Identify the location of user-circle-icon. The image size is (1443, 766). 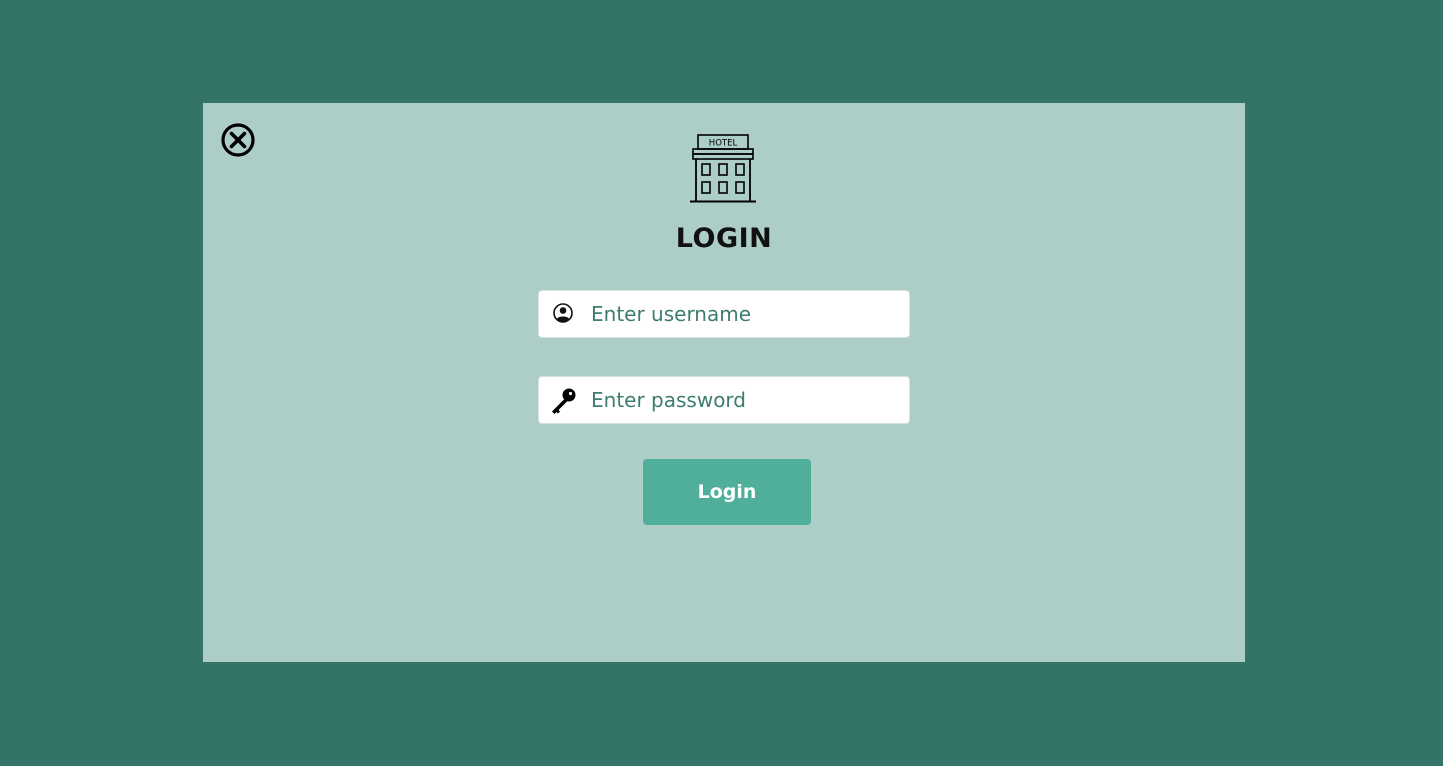
(564, 315).